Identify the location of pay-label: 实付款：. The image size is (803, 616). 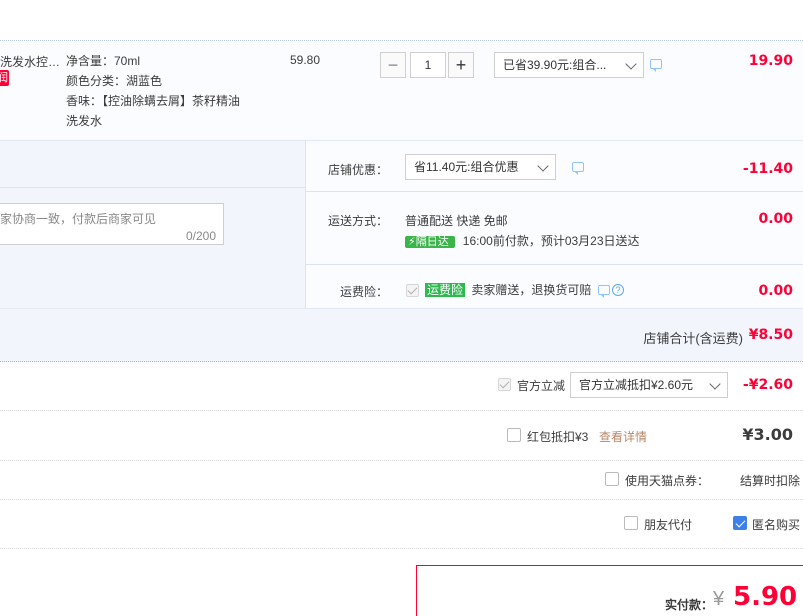
(689, 605).